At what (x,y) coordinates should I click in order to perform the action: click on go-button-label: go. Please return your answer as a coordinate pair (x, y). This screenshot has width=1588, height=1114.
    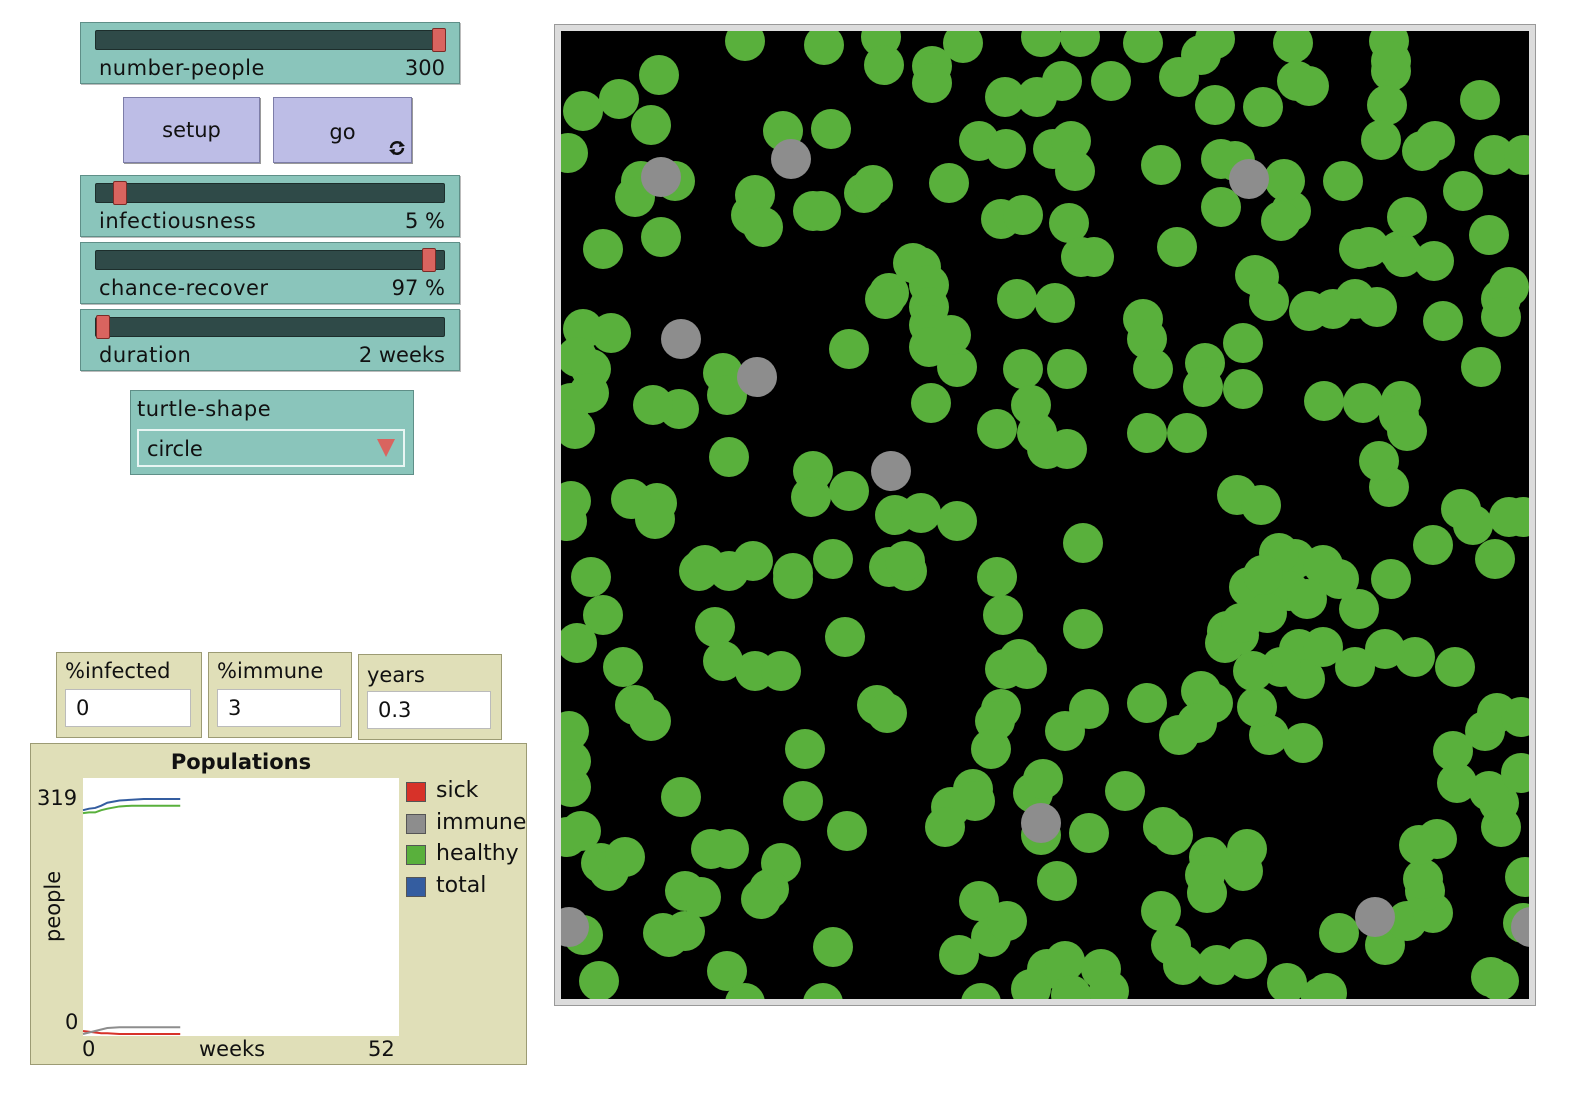
    Looking at the image, I should click on (342, 132).